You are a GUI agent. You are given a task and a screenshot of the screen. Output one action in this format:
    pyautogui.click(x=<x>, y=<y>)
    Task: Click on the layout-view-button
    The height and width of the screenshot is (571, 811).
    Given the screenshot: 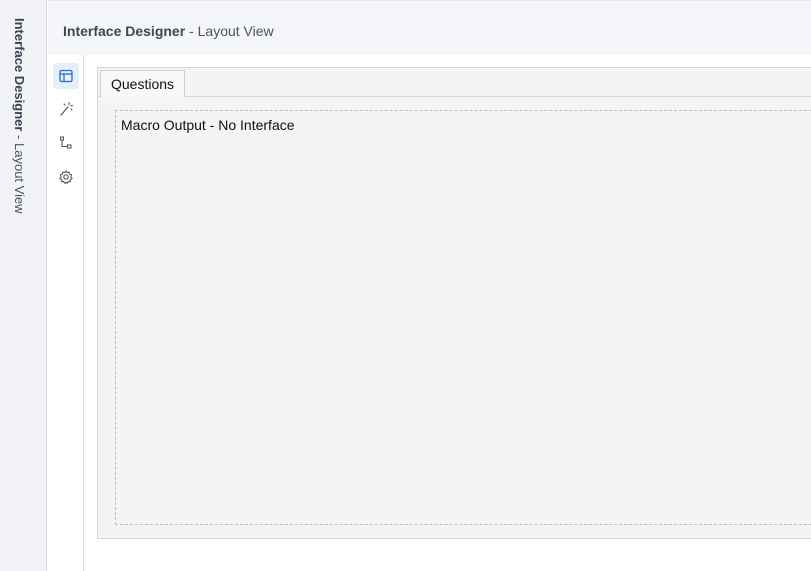 What is the action you would take?
    pyautogui.click(x=66, y=76)
    